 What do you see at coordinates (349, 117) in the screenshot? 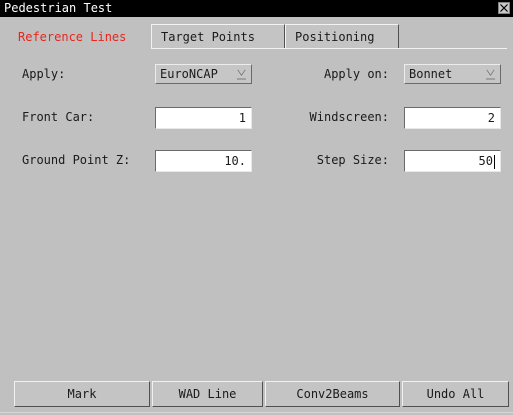
I see `windscreen-label: Windscreen:` at bounding box center [349, 117].